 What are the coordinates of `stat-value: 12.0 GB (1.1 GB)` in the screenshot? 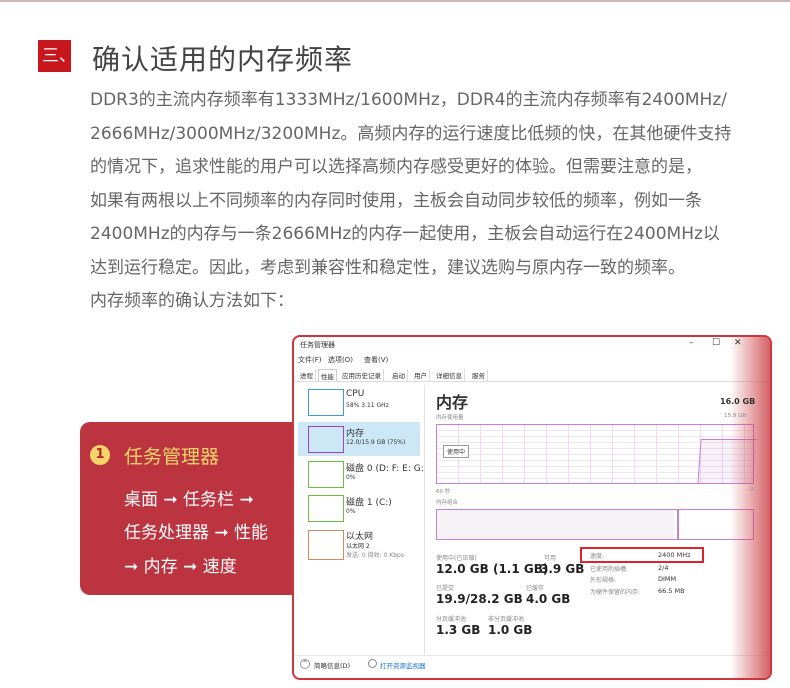 It's located at (492, 569).